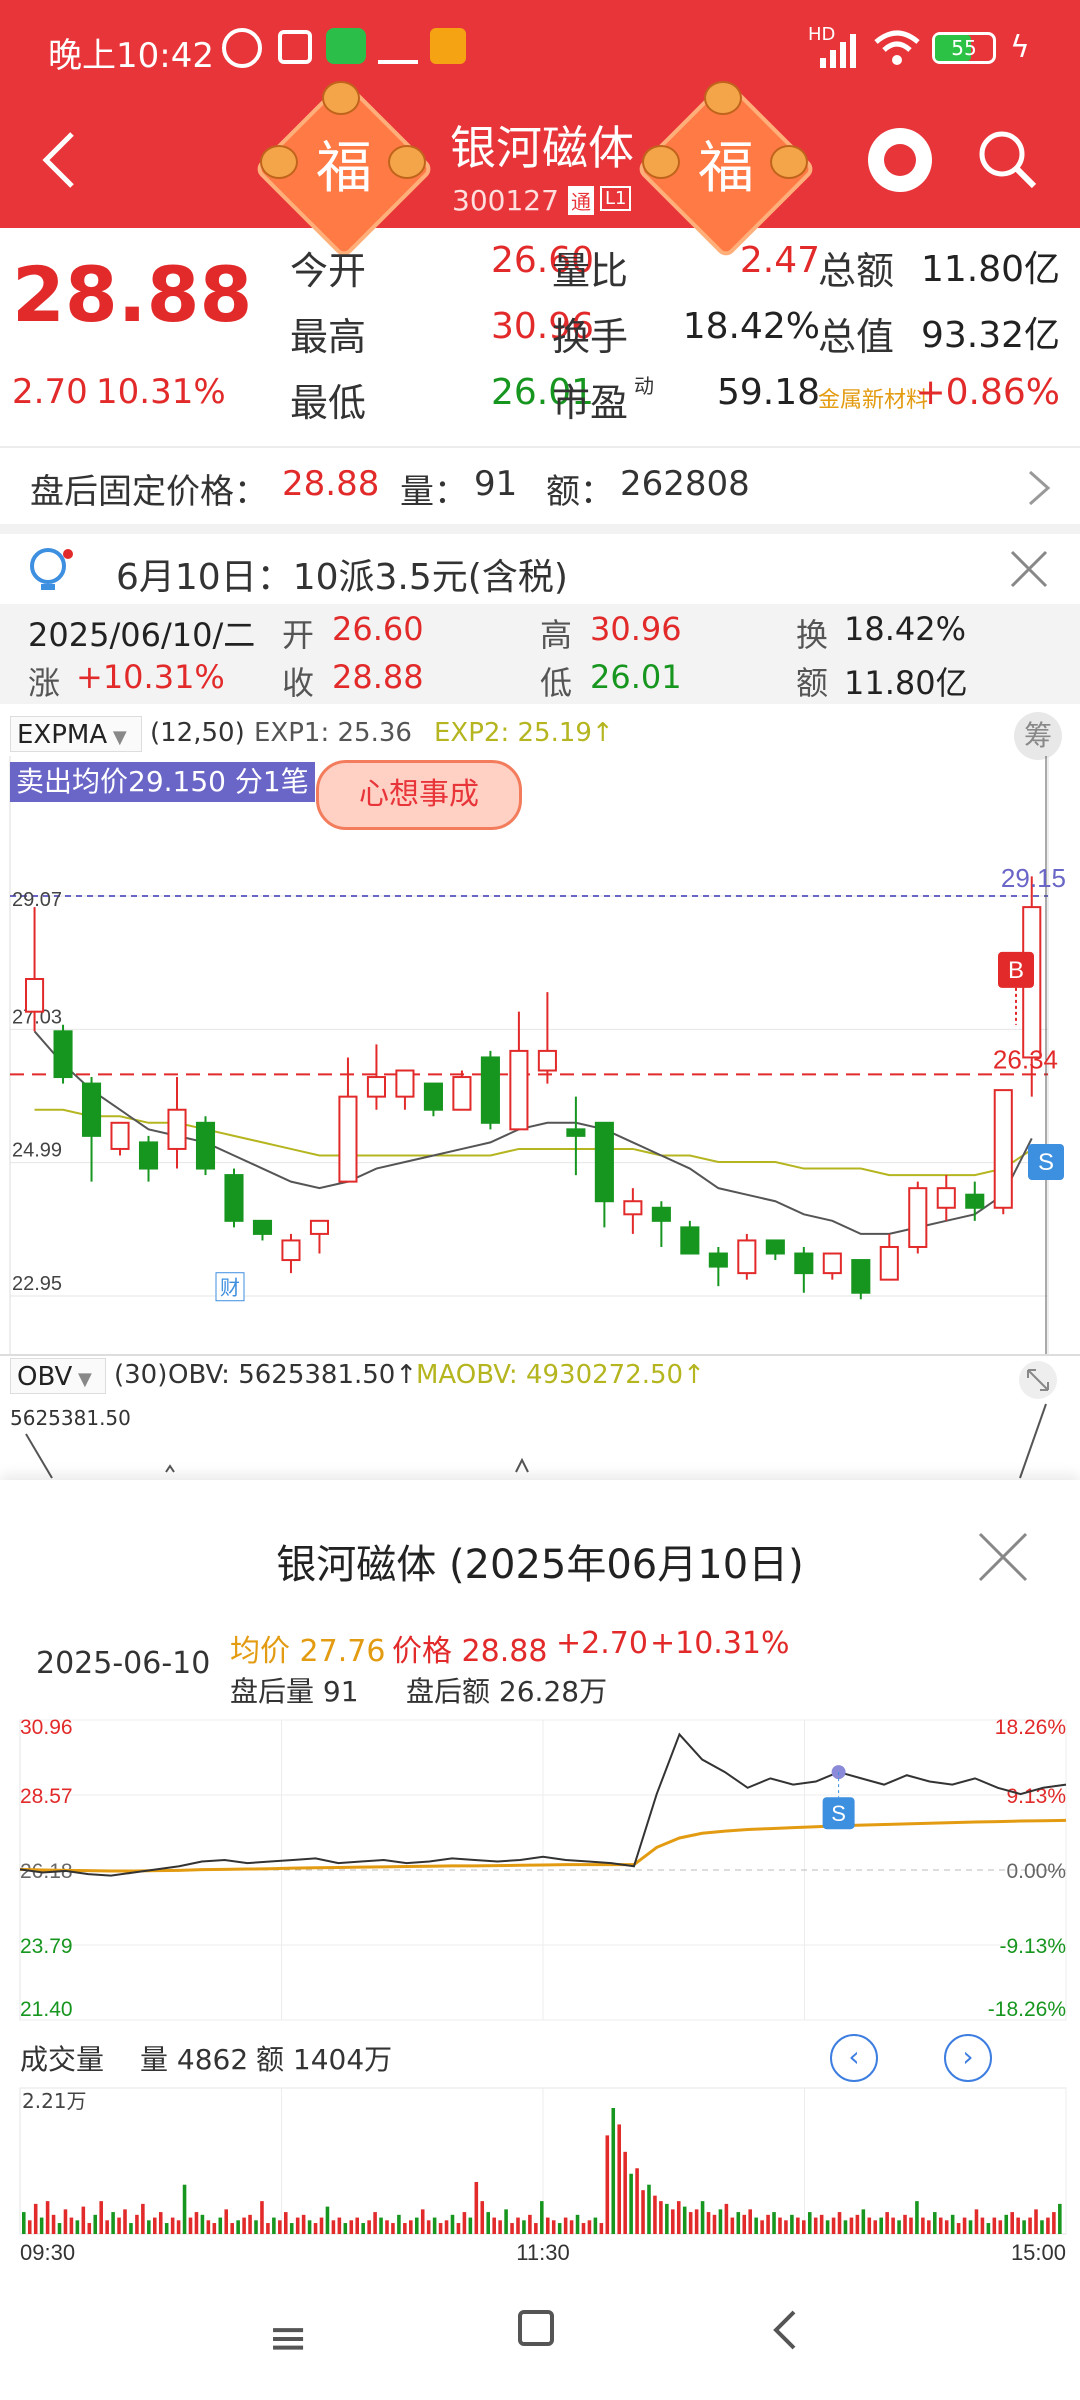 The width and height of the screenshot is (1080, 2400). What do you see at coordinates (786, 2330) in the screenshot?
I see `back-nav-icon` at bounding box center [786, 2330].